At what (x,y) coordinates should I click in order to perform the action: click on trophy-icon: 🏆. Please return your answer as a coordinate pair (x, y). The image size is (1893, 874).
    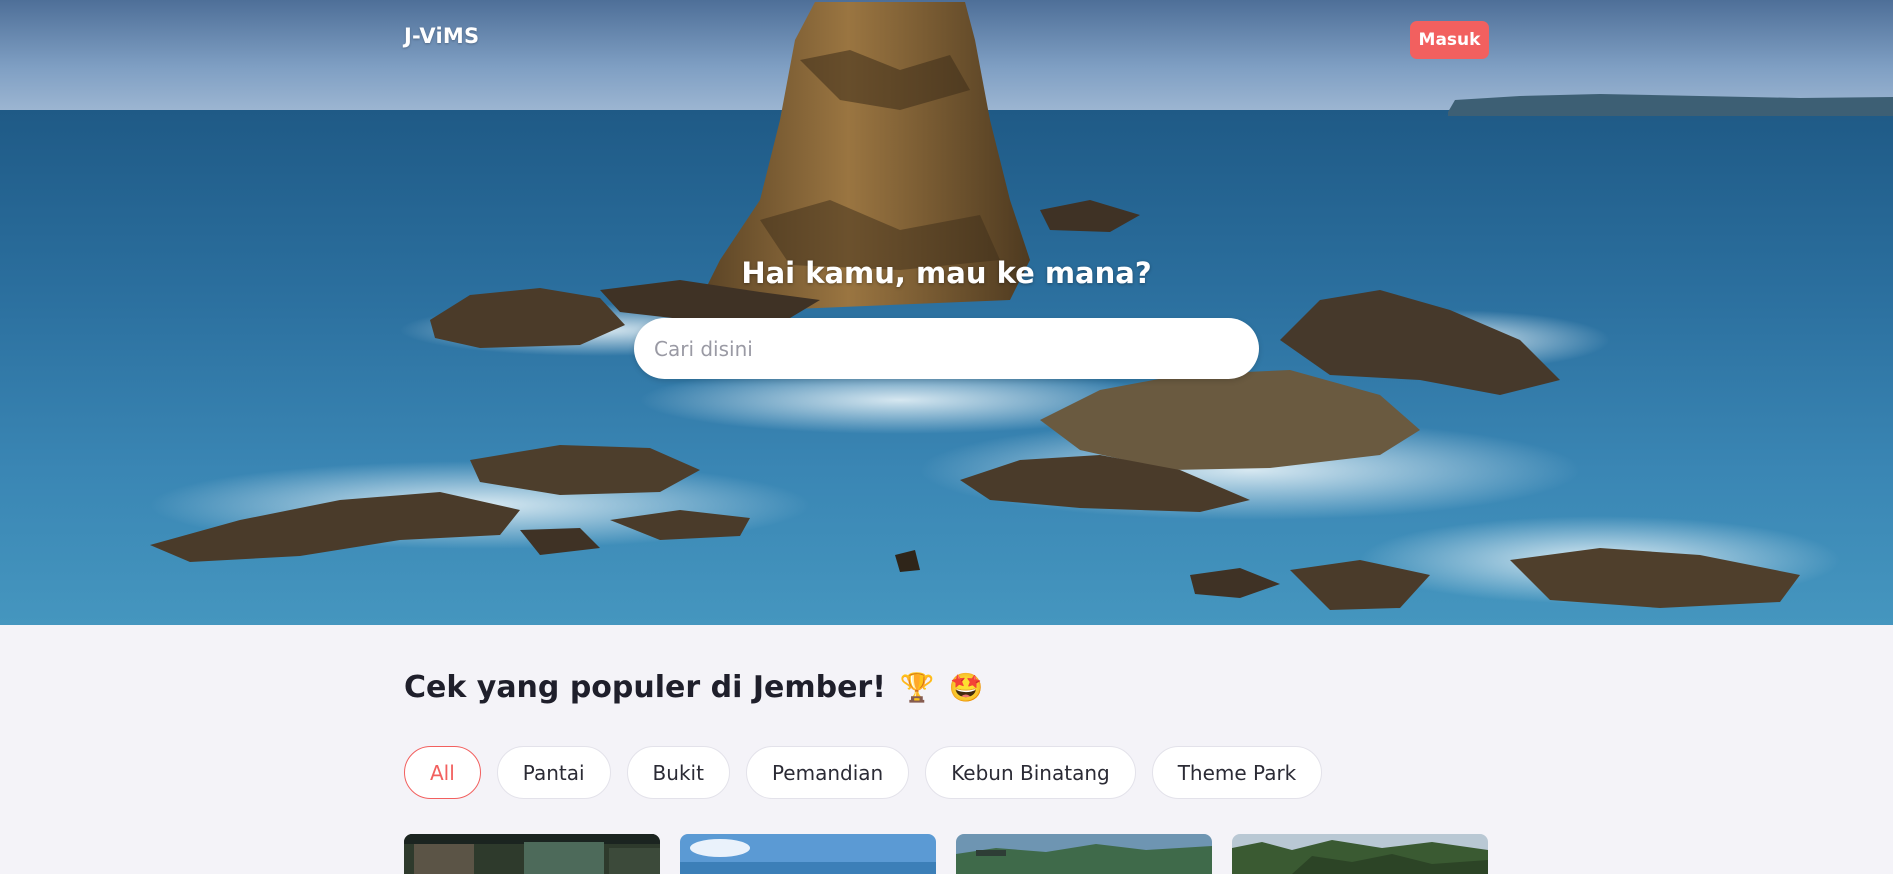
    Looking at the image, I should click on (917, 687).